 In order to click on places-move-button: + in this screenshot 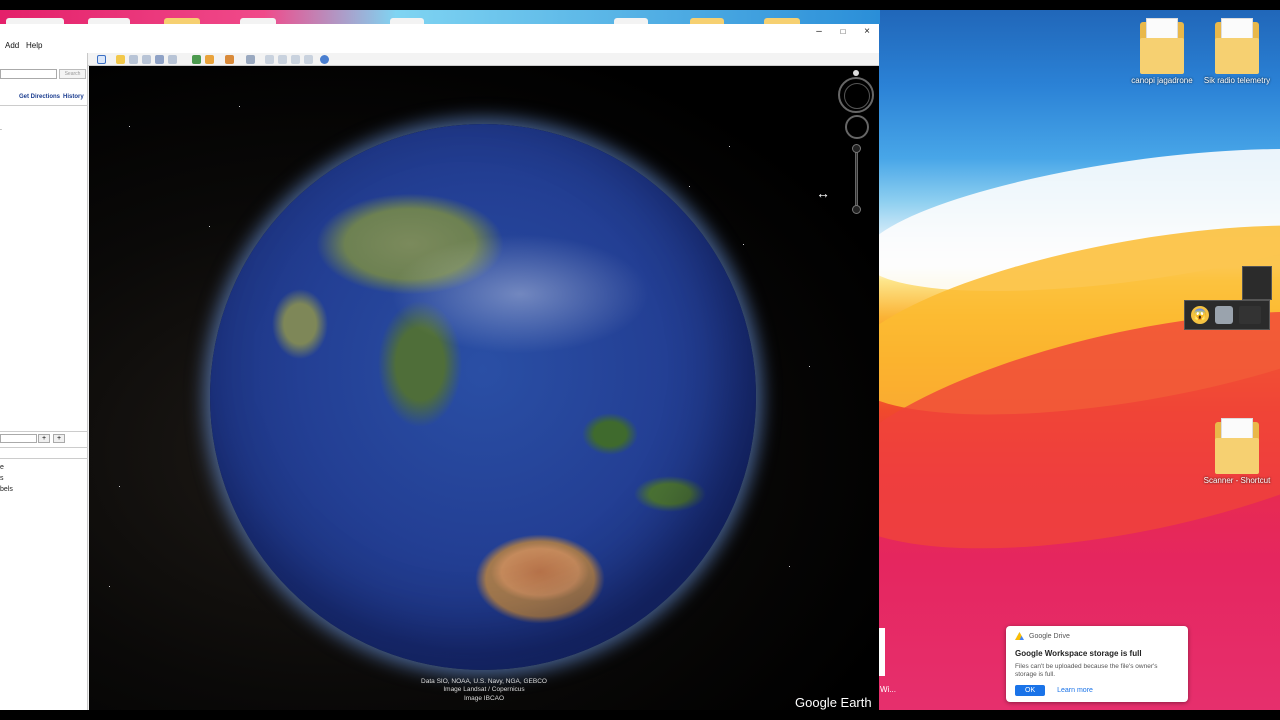, I will do `click(59, 438)`.